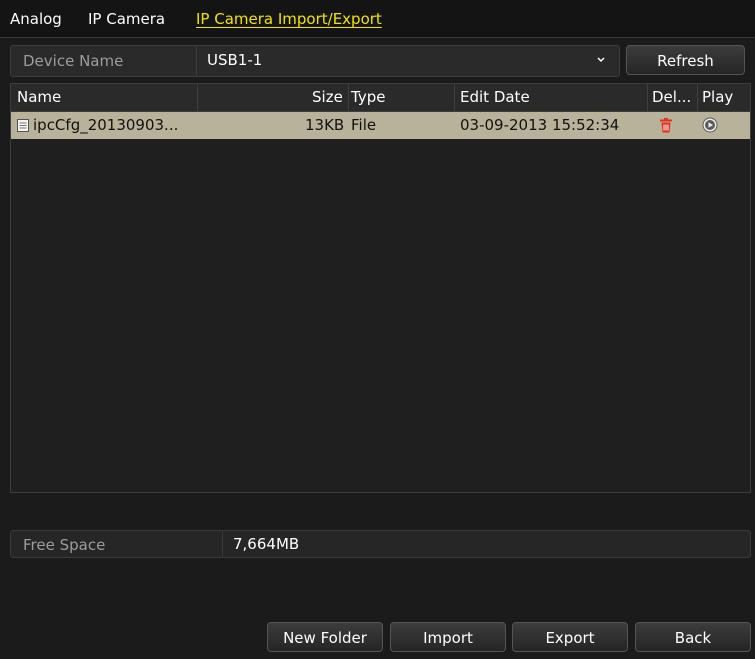 The height and width of the screenshot is (659, 755). I want to click on device-divider, so click(196, 61).